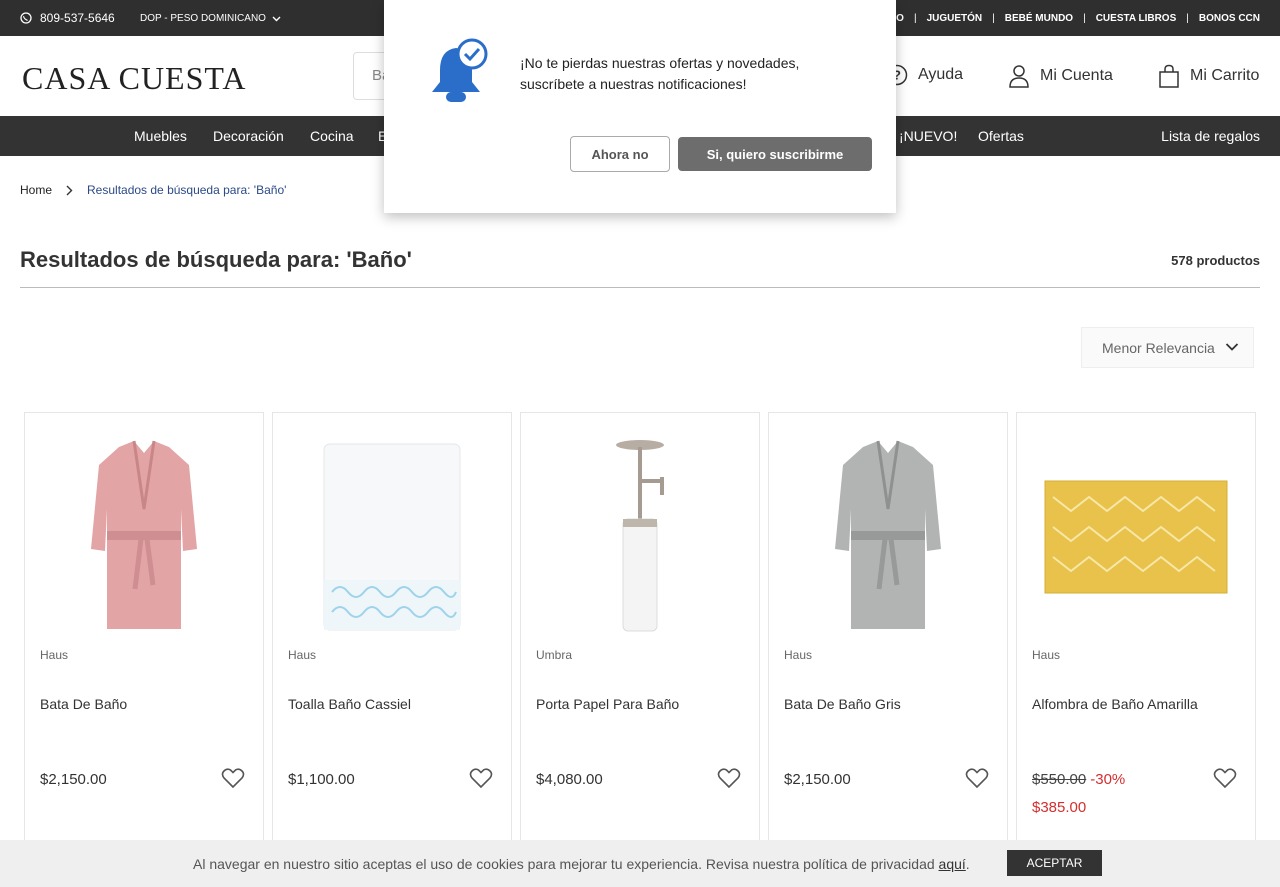 The height and width of the screenshot is (887, 1280). What do you see at coordinates (1225, 75) in the screenshot?
I see `cart-label: Mi Carrito` at bounding box center [1225, 75].